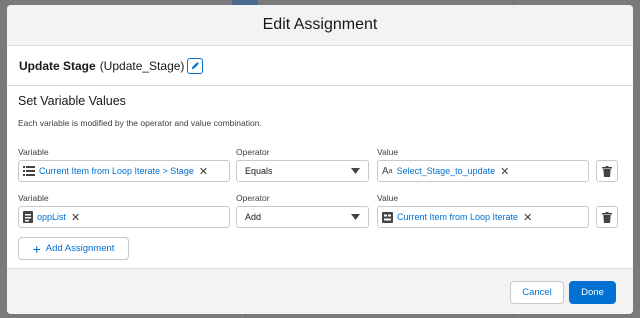  What do you see at coordinates (592, 292) in the screenshot?
I see `done-button: Done` at bounding box center [592, 292].